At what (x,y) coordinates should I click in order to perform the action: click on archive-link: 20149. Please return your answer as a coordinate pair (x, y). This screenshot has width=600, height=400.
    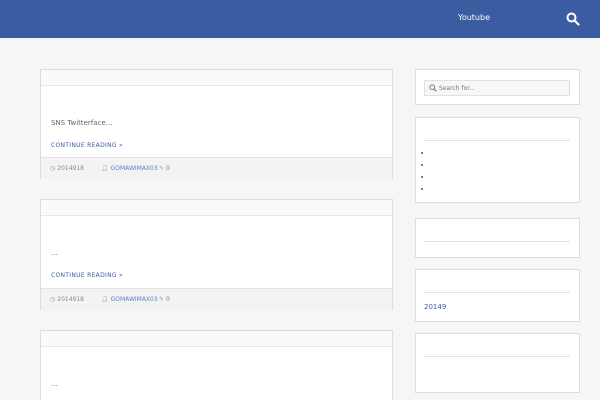
    Looking at the image, I should click on (435, 307).